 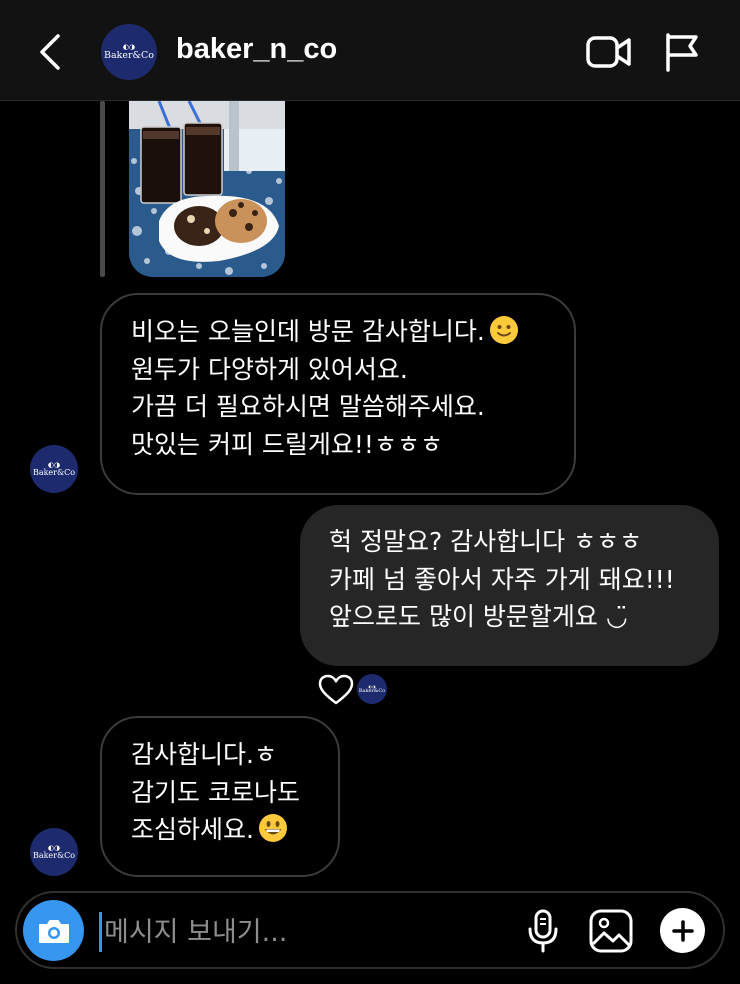 What do you see at coordinates (308, 406) in the screenshot?
I see `message-text: 가끔 더 필요하시면 말씀해주세요.` at bounding box center [308, 406].